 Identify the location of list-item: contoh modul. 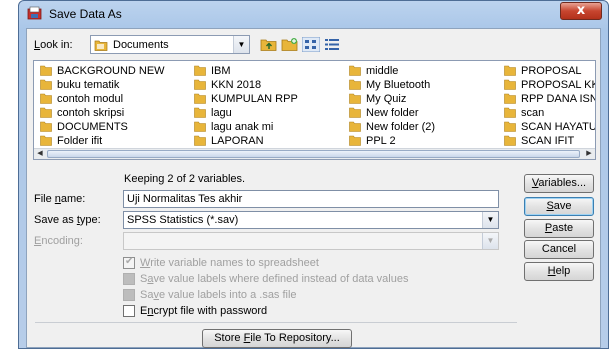
(114, 99).